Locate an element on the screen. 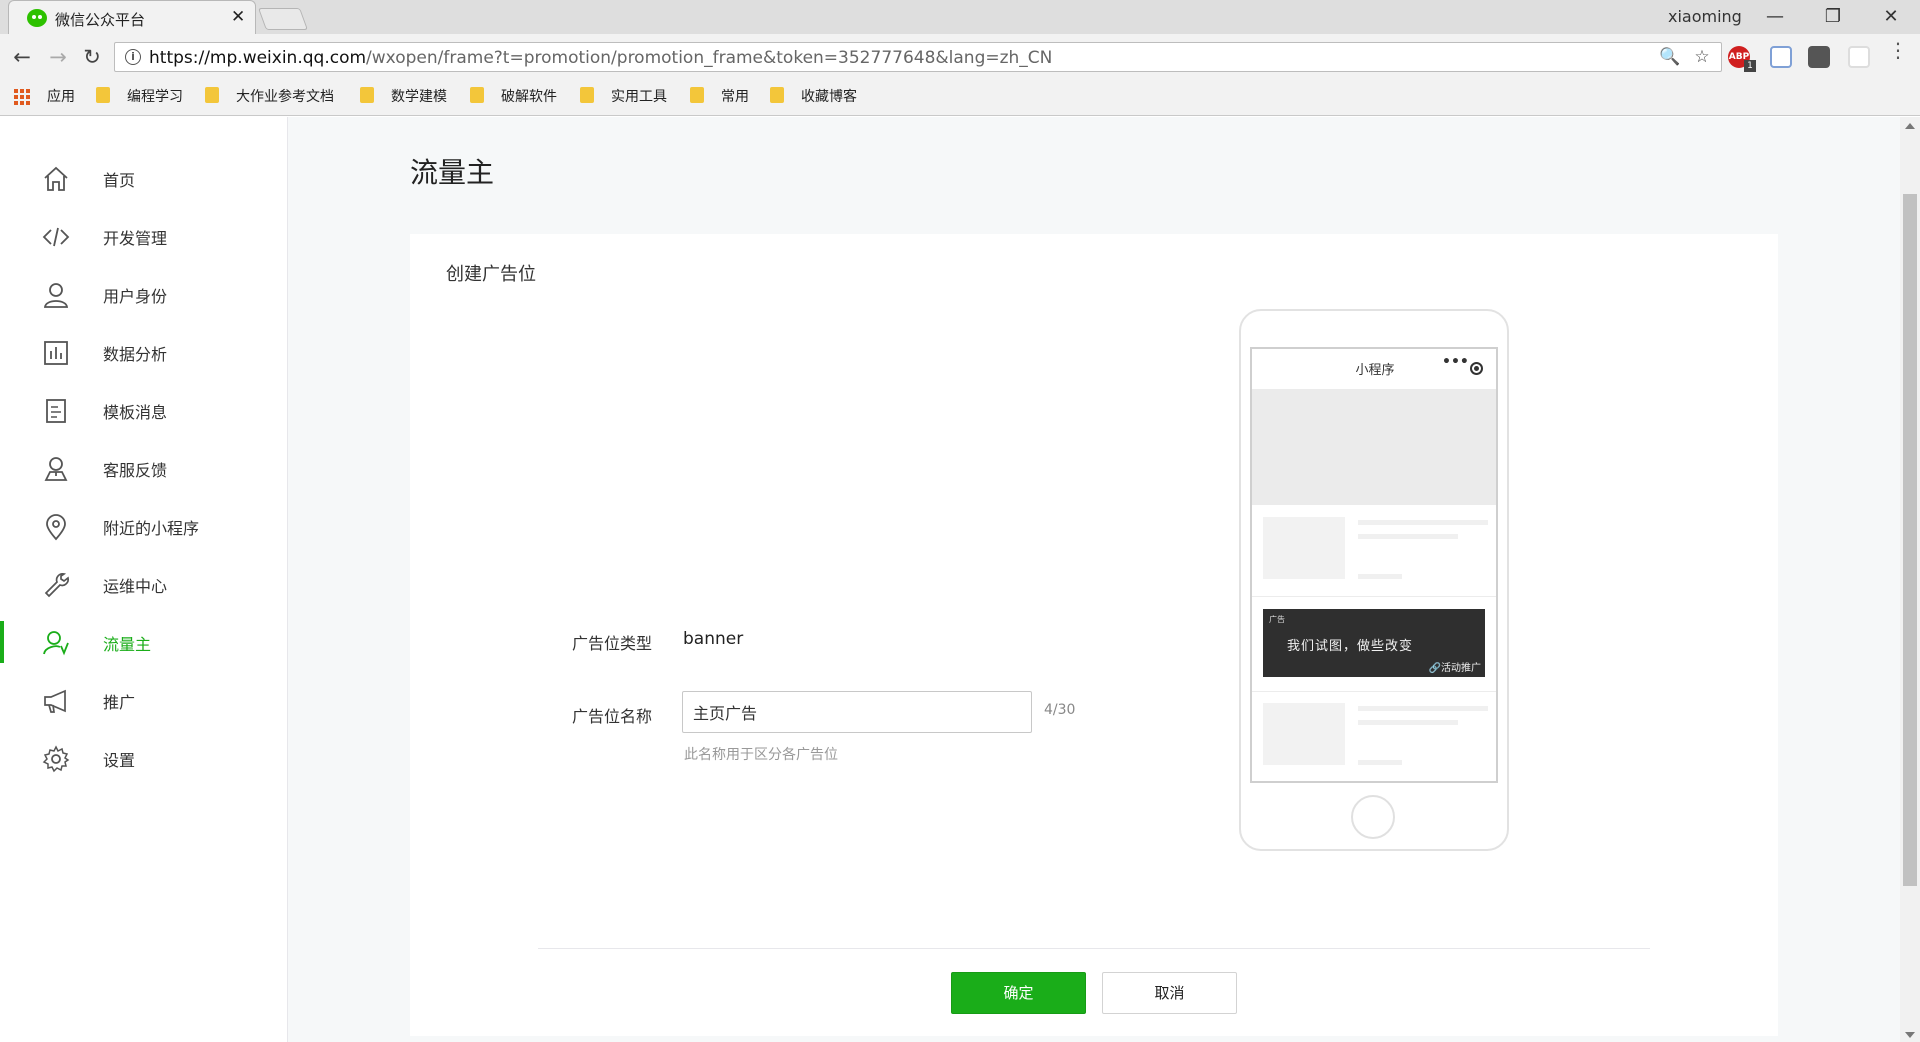  browser-titlebar: 微信公众平台 ✕ xiaoming — ❐ ✕ is located at coordinates (960, 18).